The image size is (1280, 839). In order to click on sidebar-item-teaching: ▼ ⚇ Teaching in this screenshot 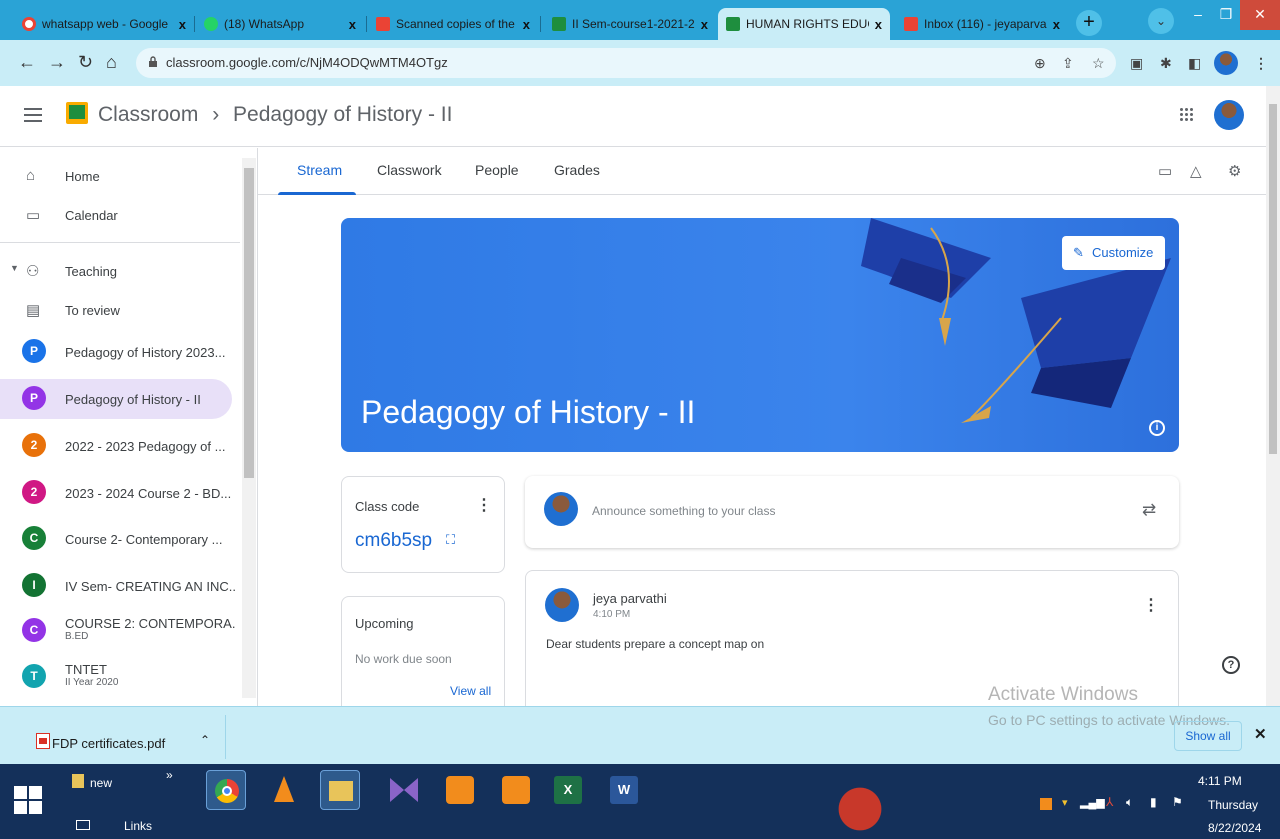, I will do `click(120, 271)`.